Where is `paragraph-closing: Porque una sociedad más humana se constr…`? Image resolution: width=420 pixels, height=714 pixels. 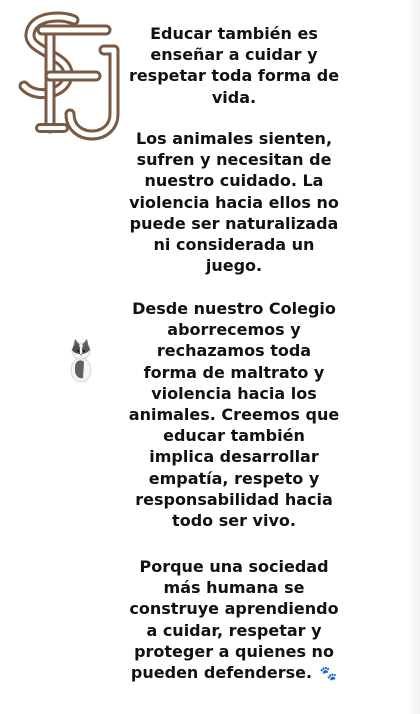
paragraph-closing: Porque una sociedad más humana se constr… is located at coordinates (234, 619).